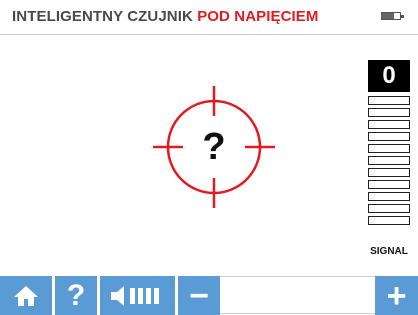  Describe the element at coordinates (389, 76) in the screenshot. I see `signal-value: 0` at that location.